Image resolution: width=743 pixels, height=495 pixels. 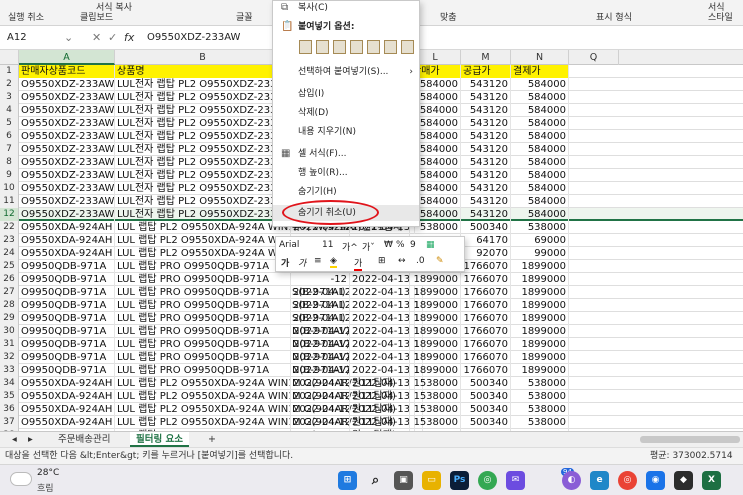 What do you see at coordinates (48, 473) in the screenshot?
I see `weather-temp: 28°C` at bounding box center [48, 473].